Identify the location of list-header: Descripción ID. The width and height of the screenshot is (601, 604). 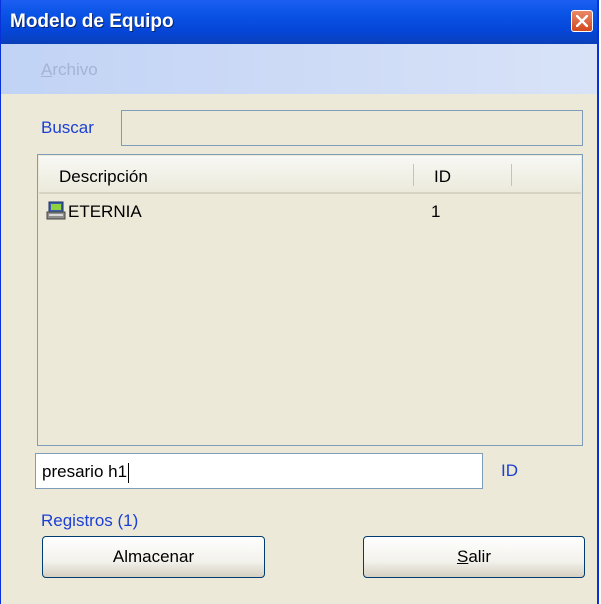
(310, 175).